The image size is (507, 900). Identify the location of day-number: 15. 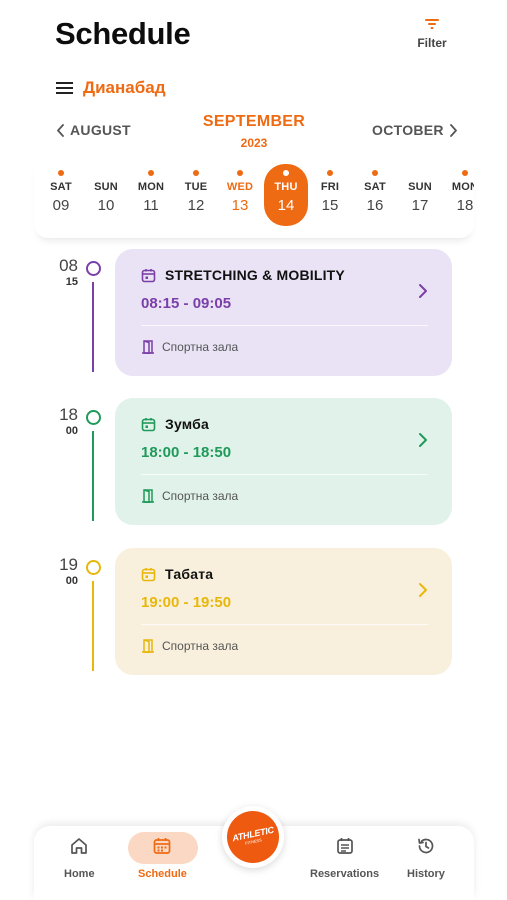
(330, 205).